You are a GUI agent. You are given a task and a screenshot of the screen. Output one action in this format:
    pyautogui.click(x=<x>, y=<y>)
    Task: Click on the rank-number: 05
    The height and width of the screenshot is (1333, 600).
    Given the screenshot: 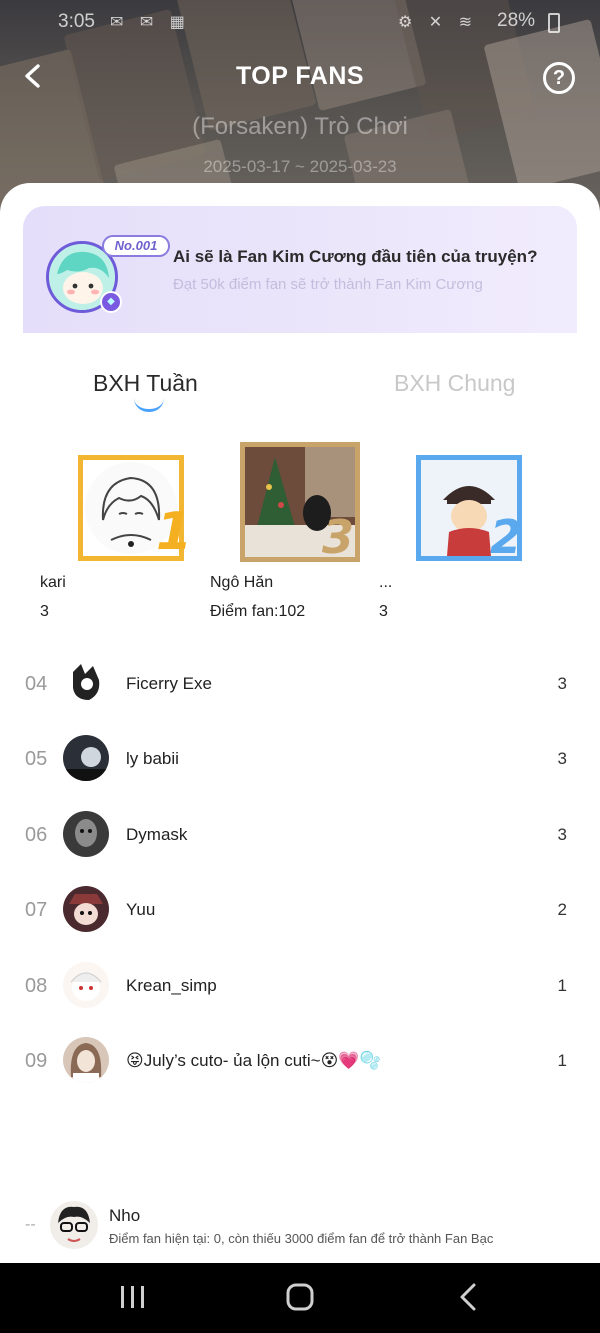 What is the action you would take?
    pyautogui.click(x=36, y=759)
    